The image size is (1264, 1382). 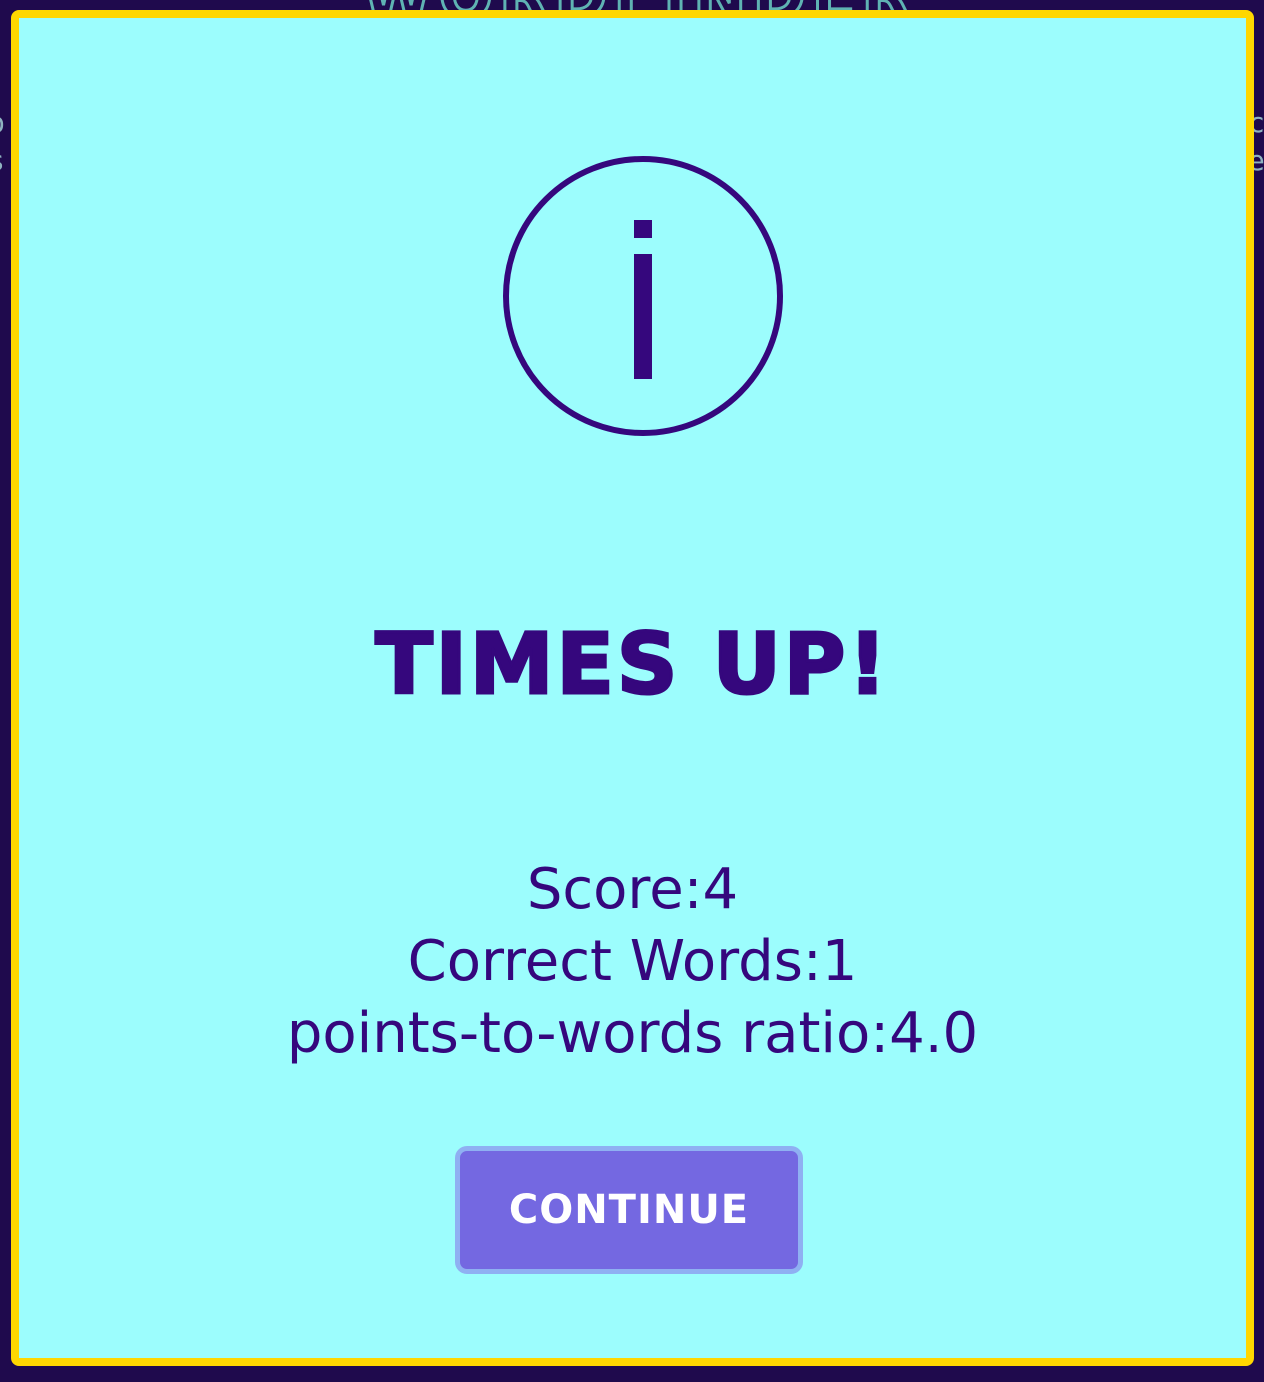 I want to click on background-left-edge-text: p s, so click(x=2, y=142).